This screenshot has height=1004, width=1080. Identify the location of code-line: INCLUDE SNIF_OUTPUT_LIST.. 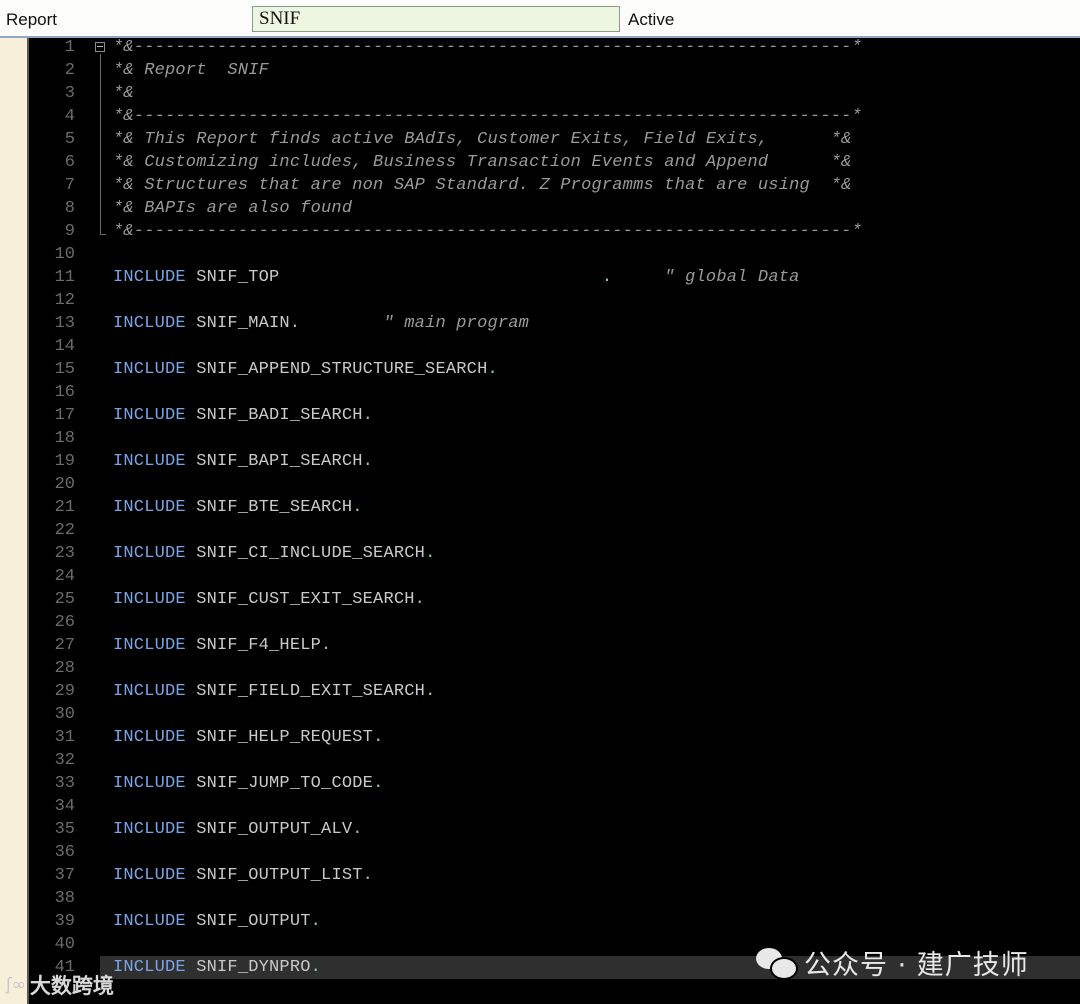
(243, 875).